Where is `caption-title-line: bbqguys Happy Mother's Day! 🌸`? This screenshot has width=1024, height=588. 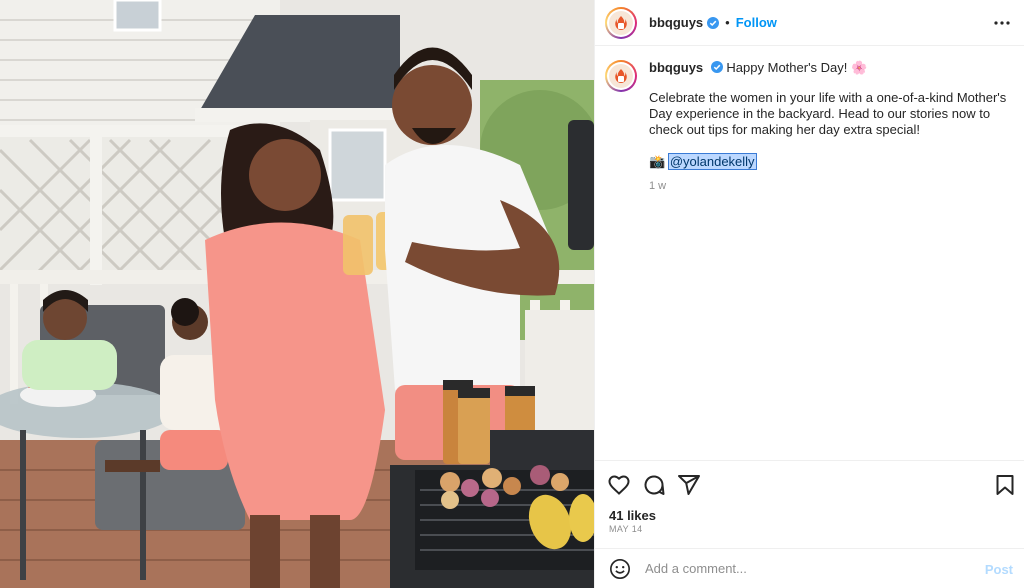
caption-title-line: bbqguys Happy Mother's Day! 🌸 is located at coordinates (829, 68).